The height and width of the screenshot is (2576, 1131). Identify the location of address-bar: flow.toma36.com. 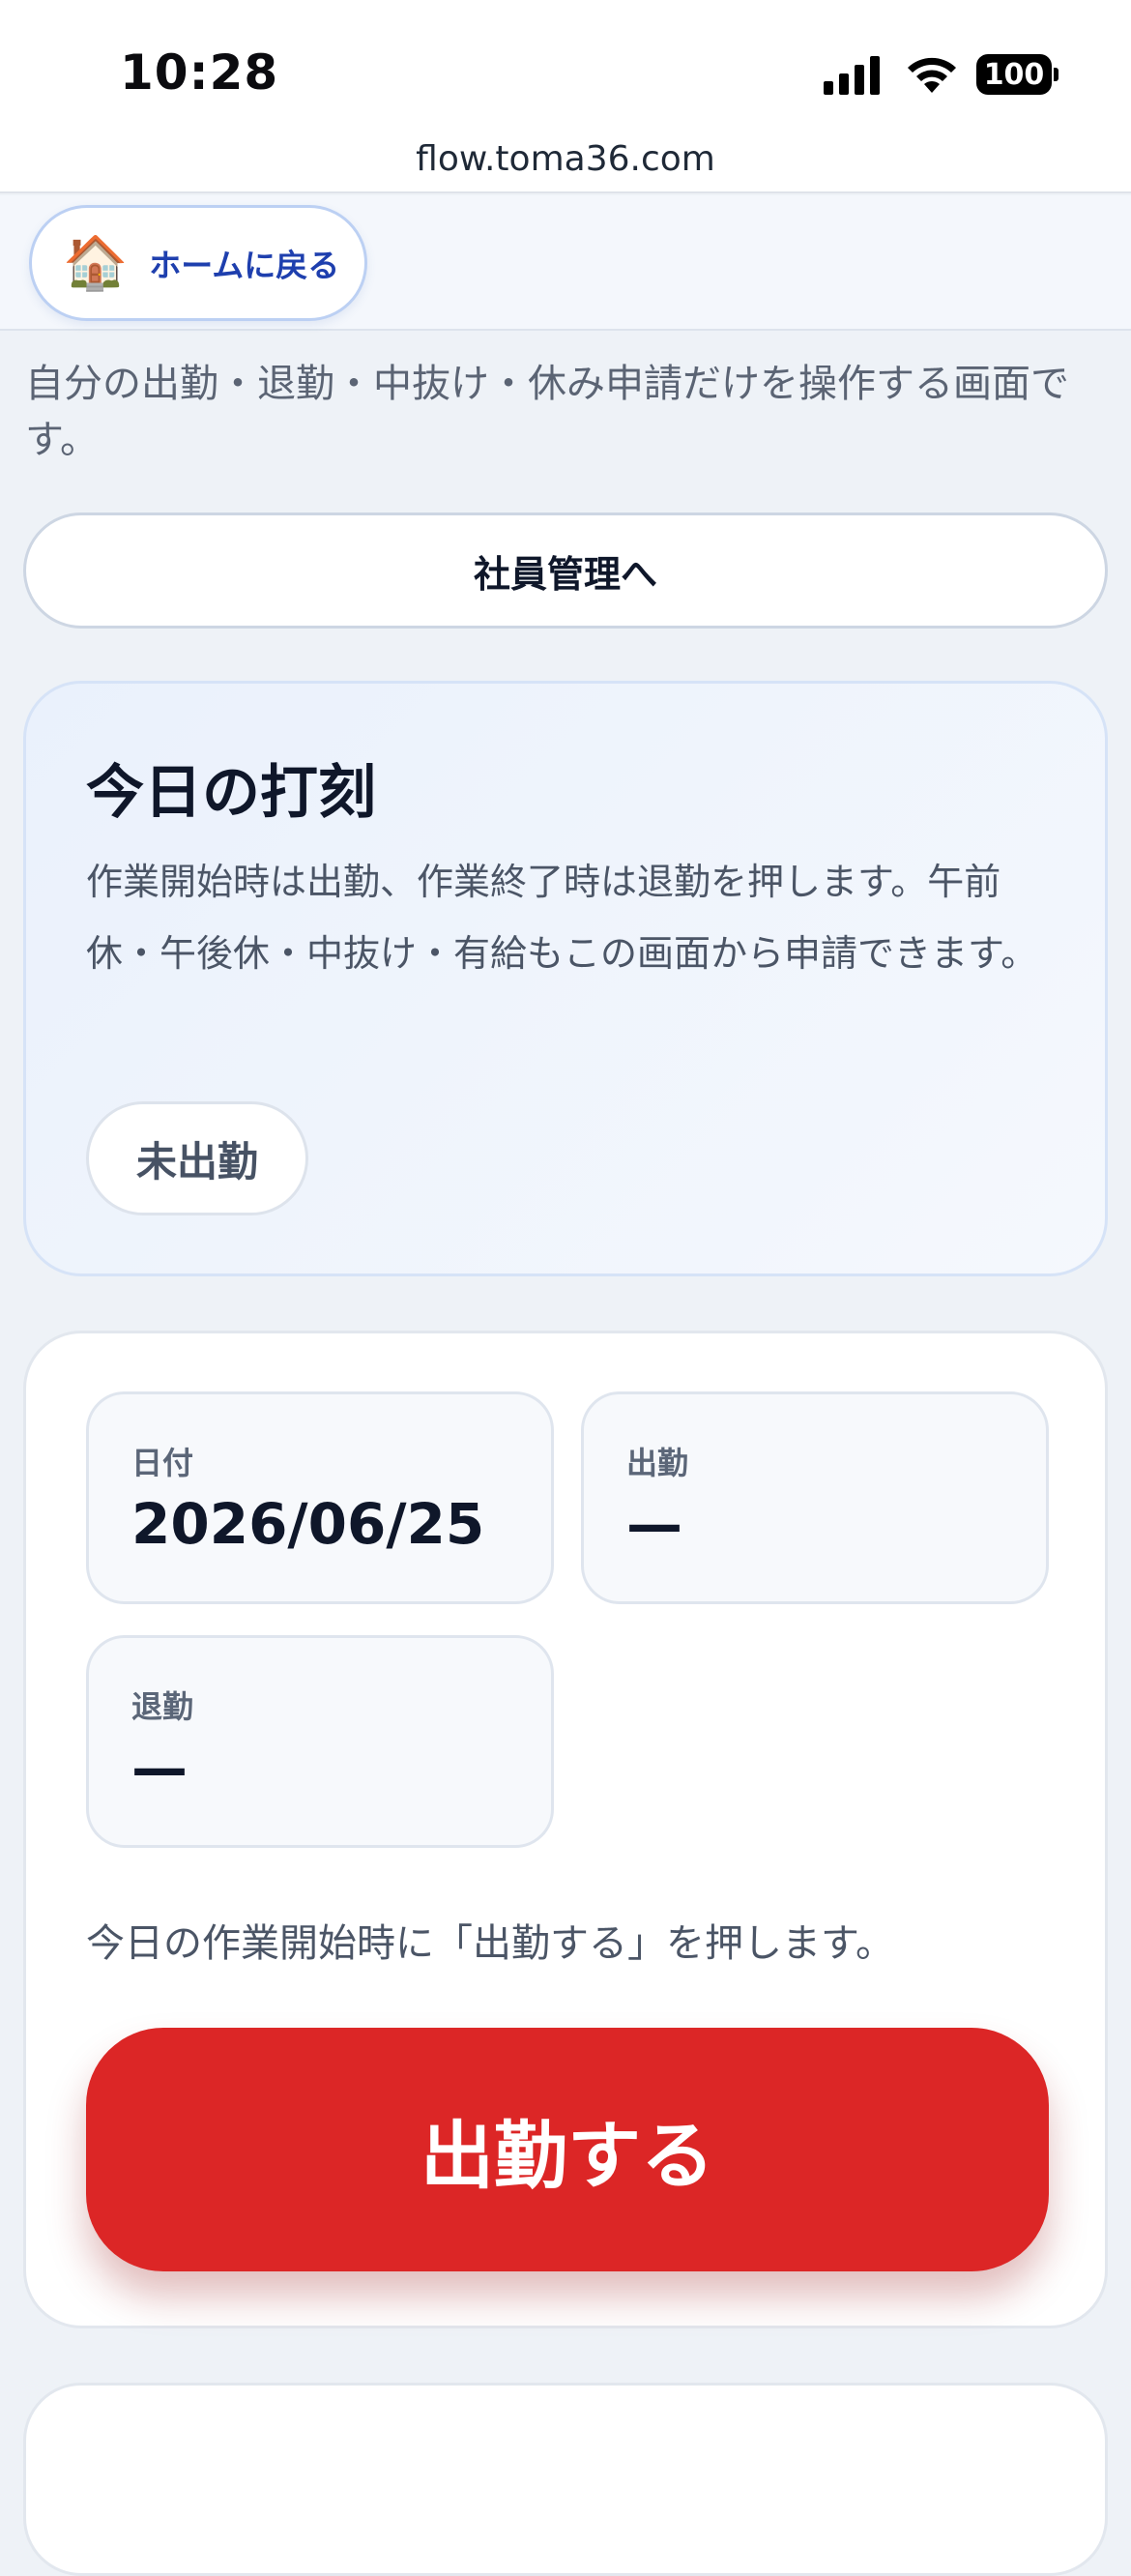
(565, 159).